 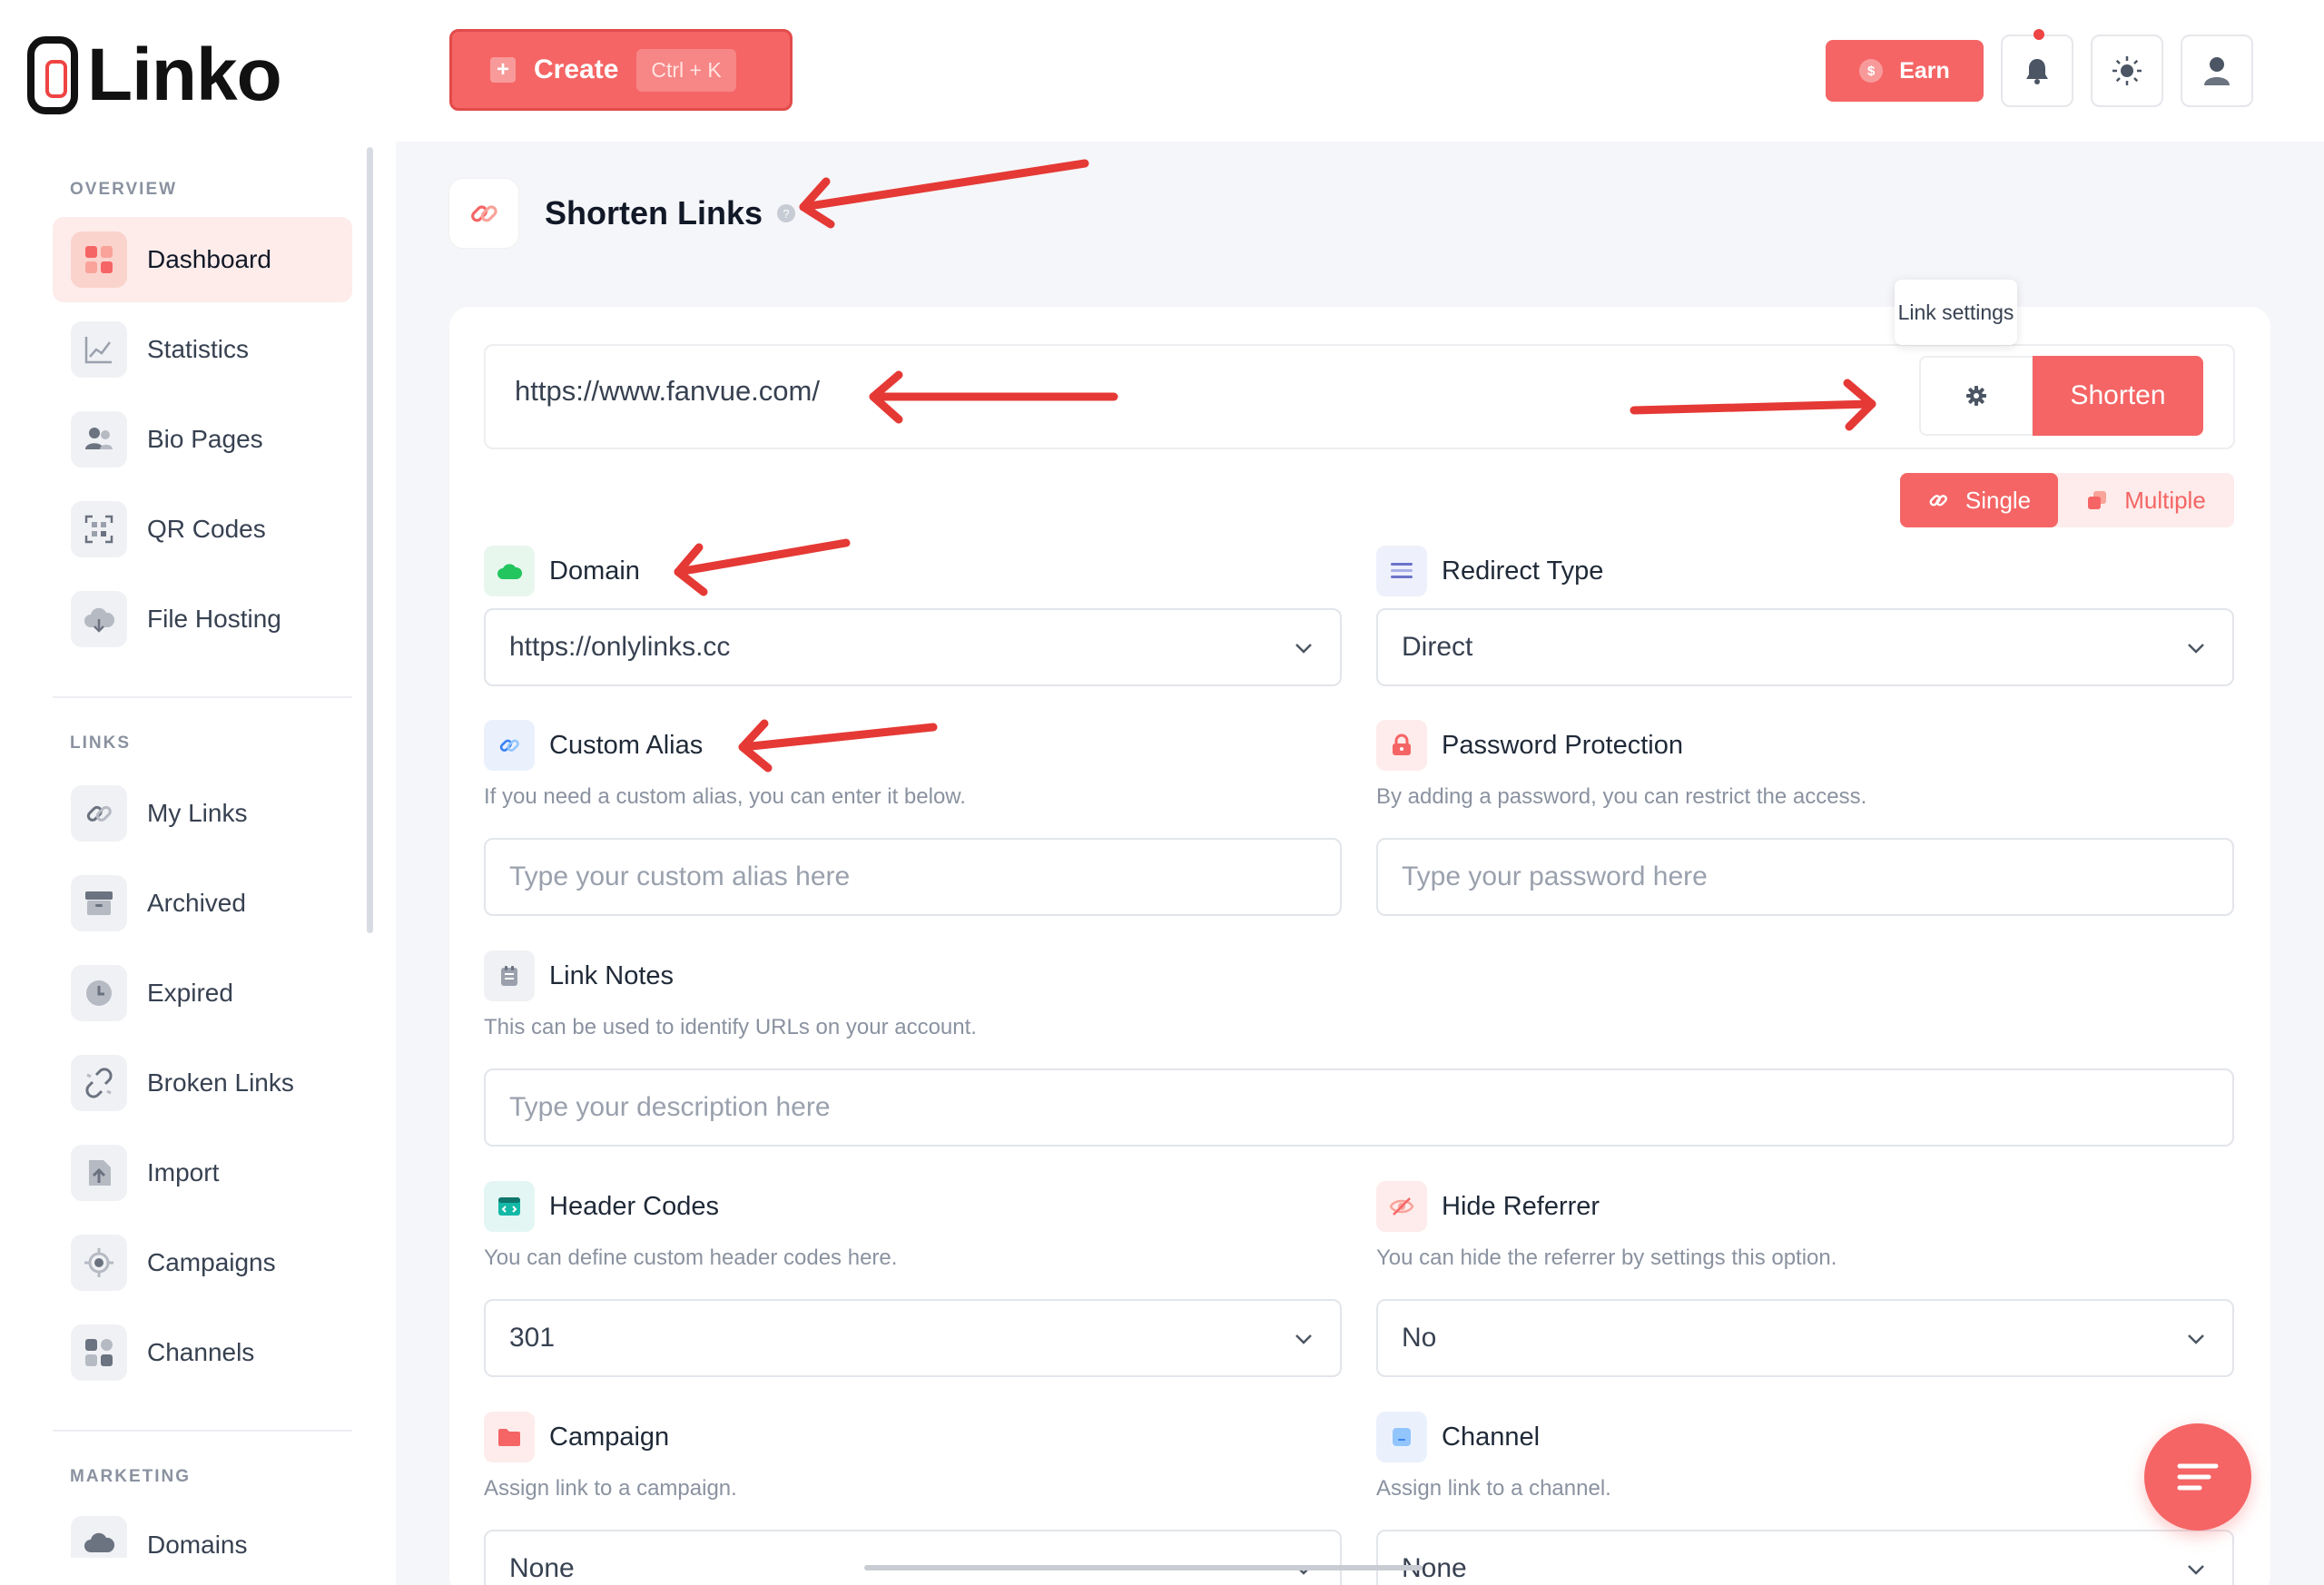 What do you see at coordinates (913, 647) in the screenshot?
I see `domain-select: https://onlylinks.cc` at bounding box center [913, 647].